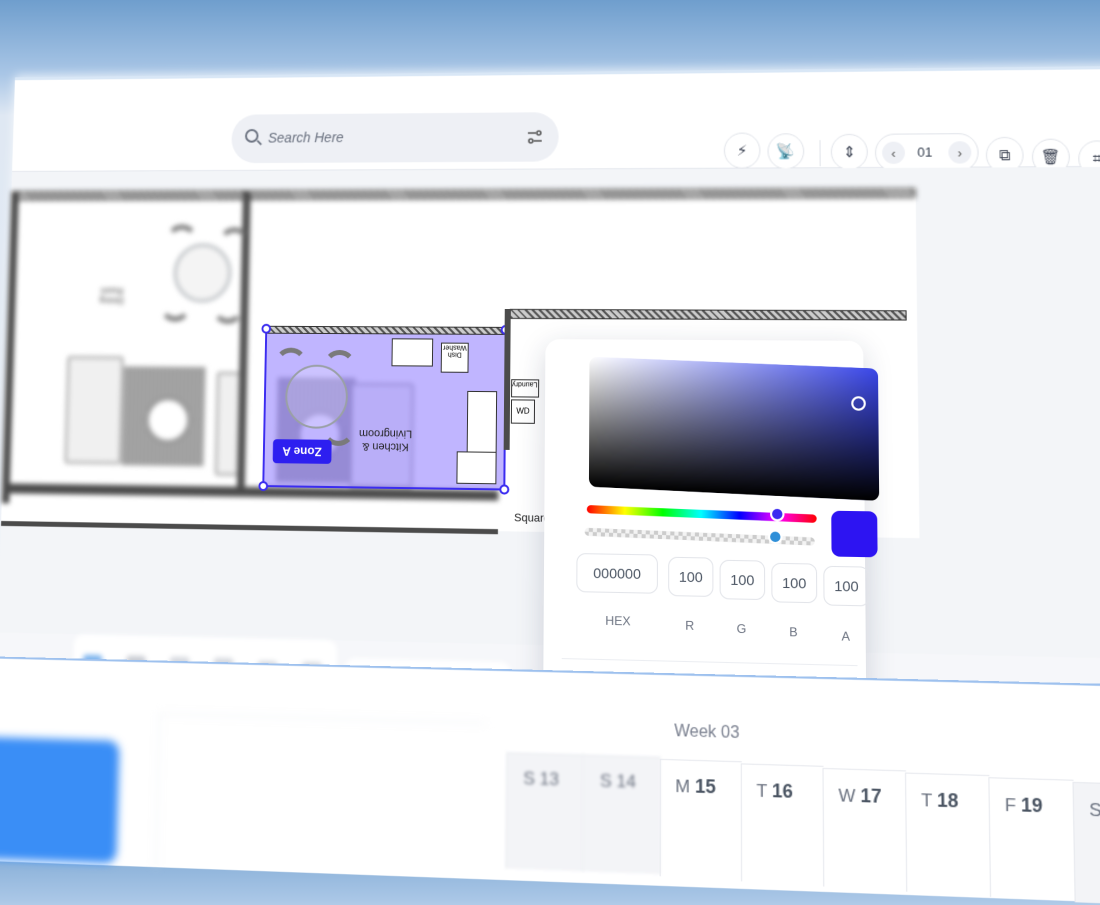 This screenshot has height=905, width=1100. I want to click on calendar-day-label: S 20, so click(1094, 811).